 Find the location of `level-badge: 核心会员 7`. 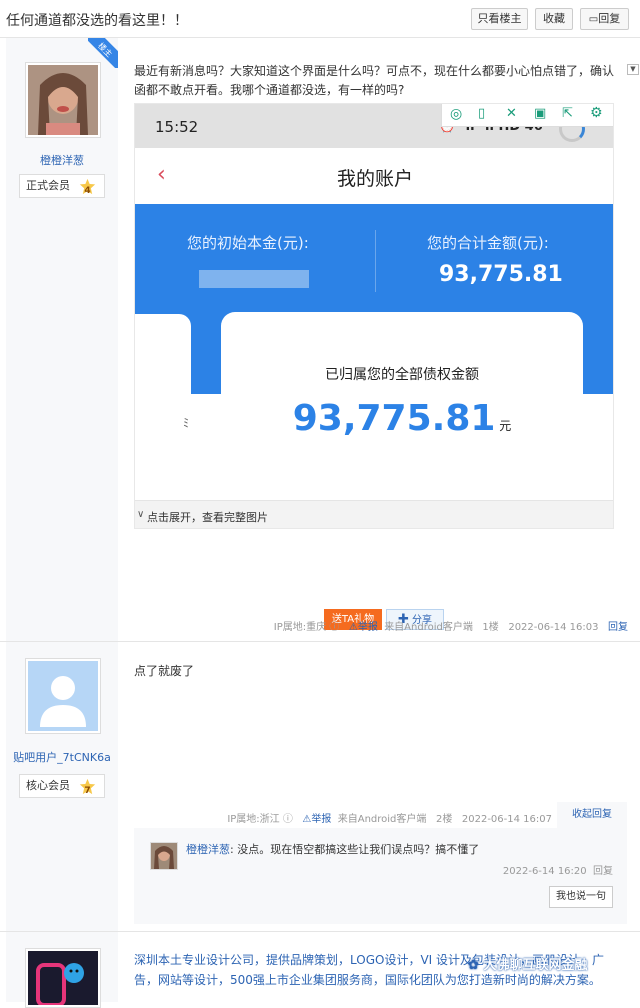

level-badge: 核心会员 7 is located at coordinates (62, 786).